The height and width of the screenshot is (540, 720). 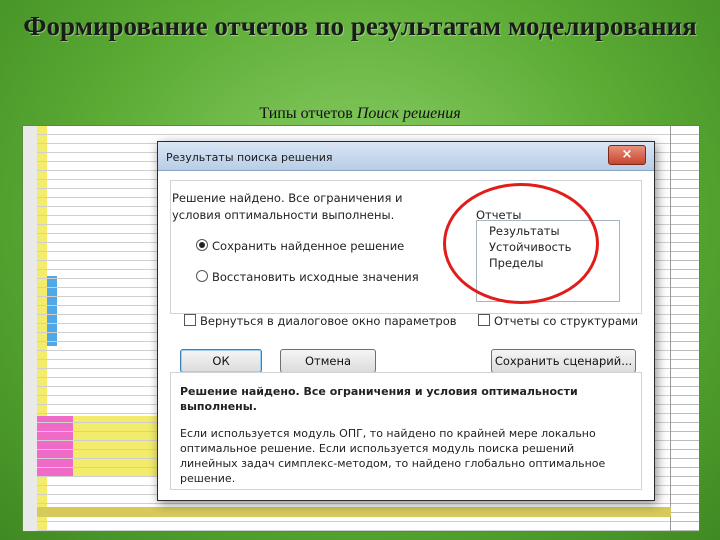 I want to click on radio-restore-values: Восстановить исходные значения, so click(x=307, y=277).